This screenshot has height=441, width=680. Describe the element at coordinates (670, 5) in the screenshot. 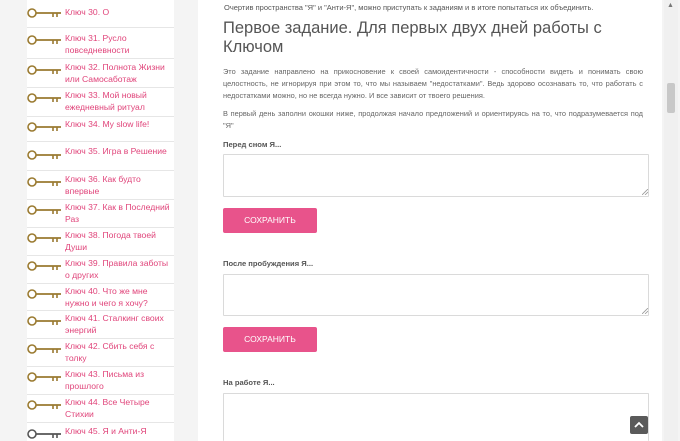

I see `scroll-up-arrow-icon: ▲` at that location.